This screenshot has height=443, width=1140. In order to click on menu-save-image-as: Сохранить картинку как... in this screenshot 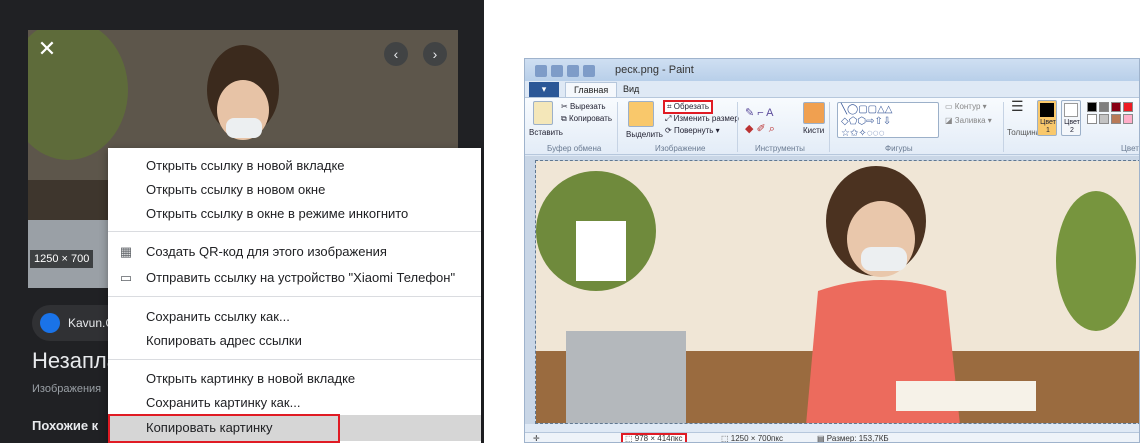, I will do `click(294, 403)`.